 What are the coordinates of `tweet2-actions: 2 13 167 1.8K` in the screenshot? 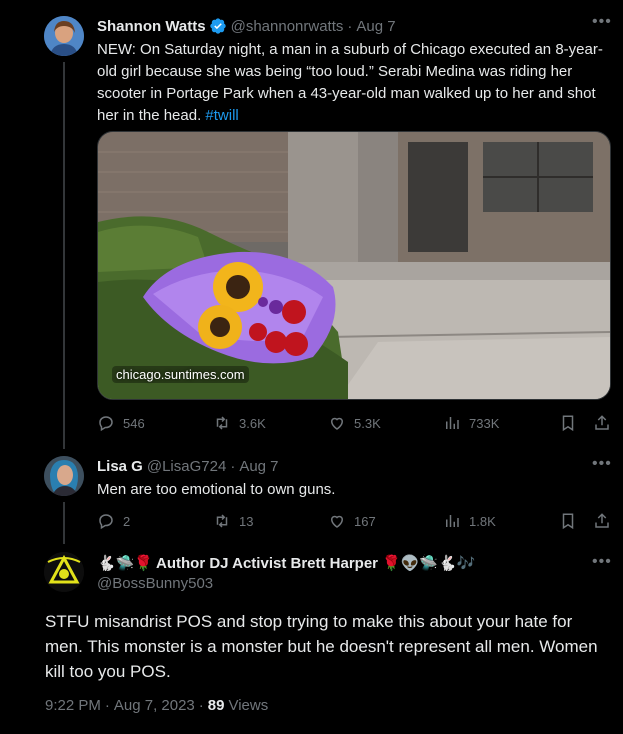 It's located at (355, 522).